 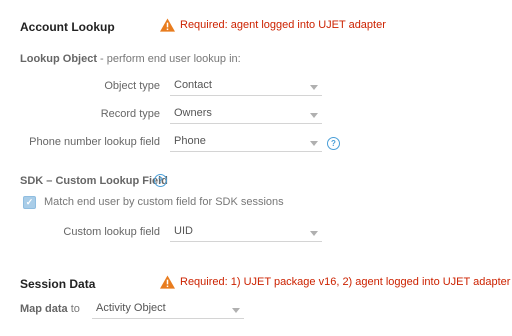 I want to click on phone-lookup-select: Phone, so click(x=246, y=143).